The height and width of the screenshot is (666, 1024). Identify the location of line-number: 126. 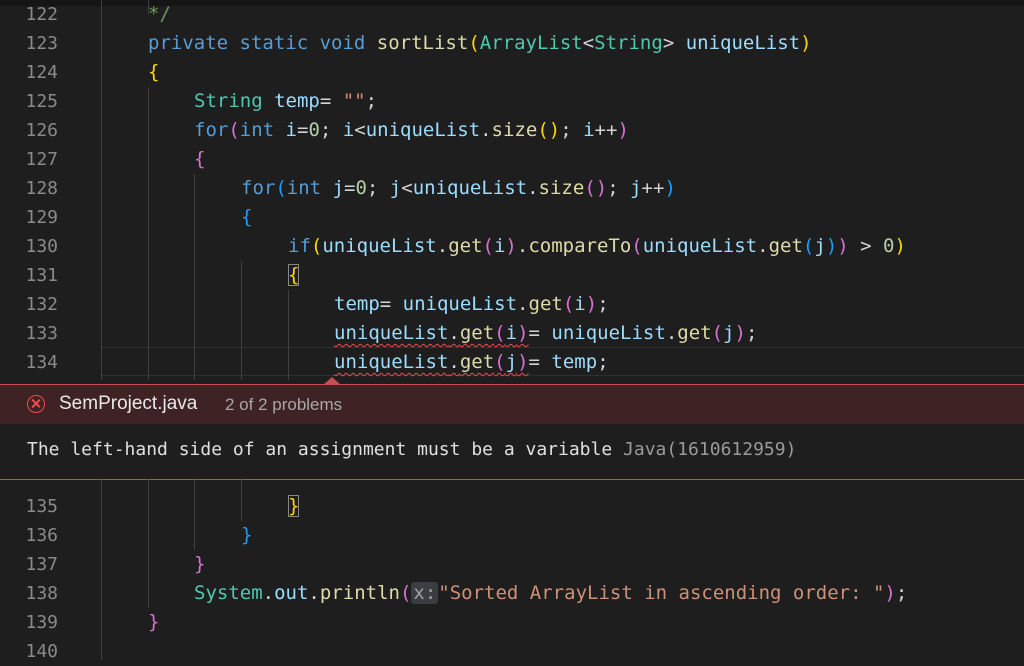
(41, 130).